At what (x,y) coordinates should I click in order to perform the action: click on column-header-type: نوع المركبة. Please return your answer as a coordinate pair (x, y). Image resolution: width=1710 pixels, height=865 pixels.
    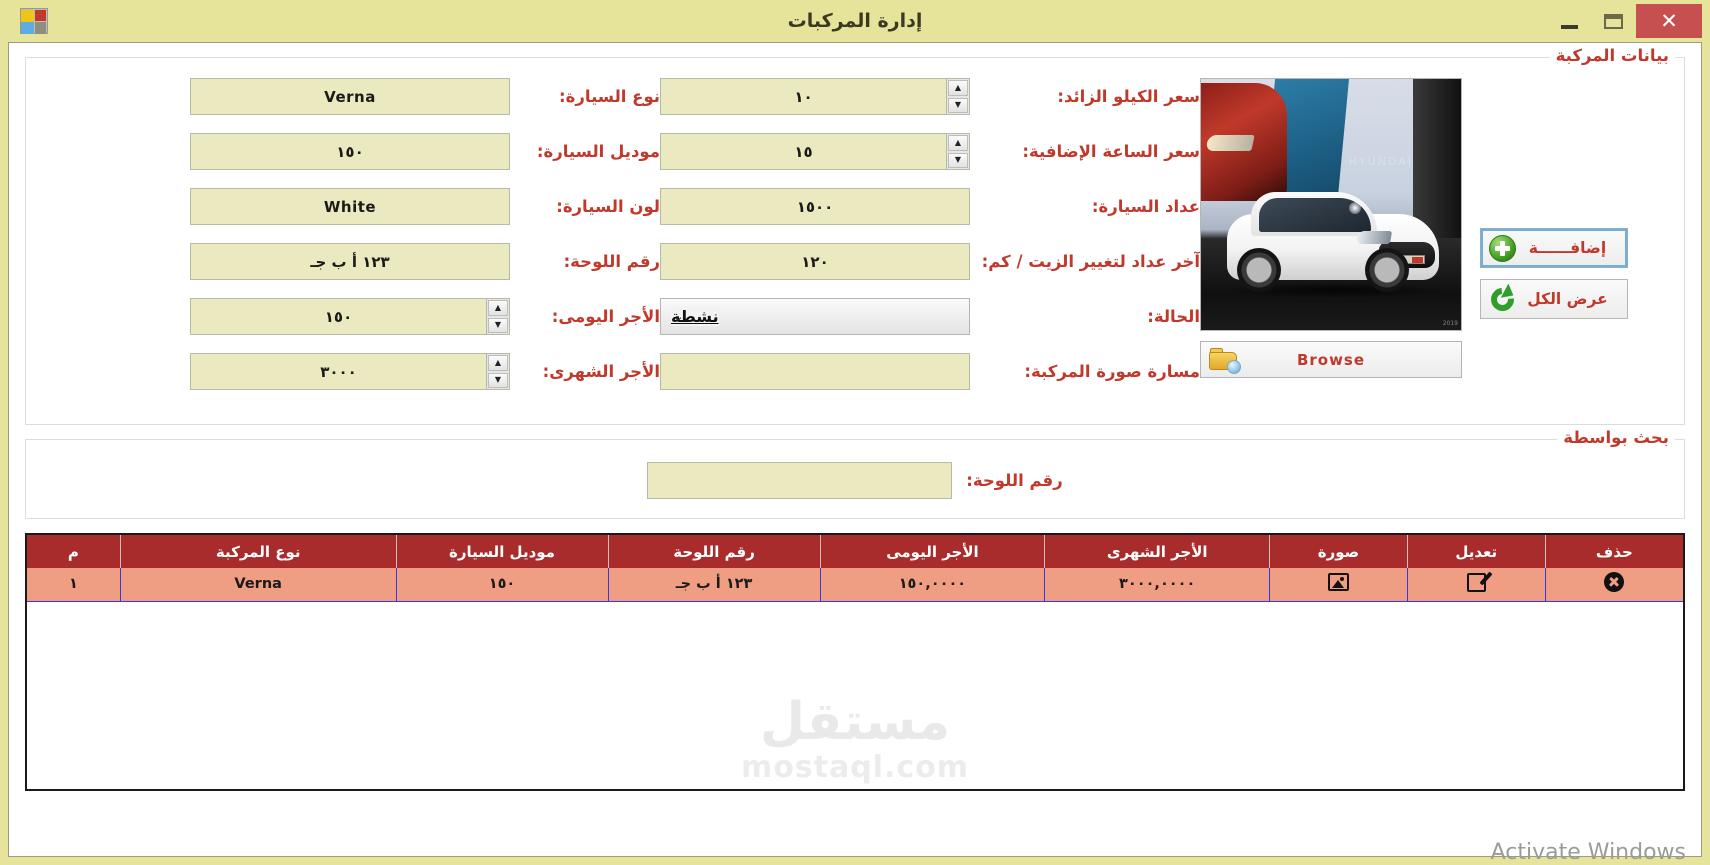
    Looking at the image, I should click on (257, 551).